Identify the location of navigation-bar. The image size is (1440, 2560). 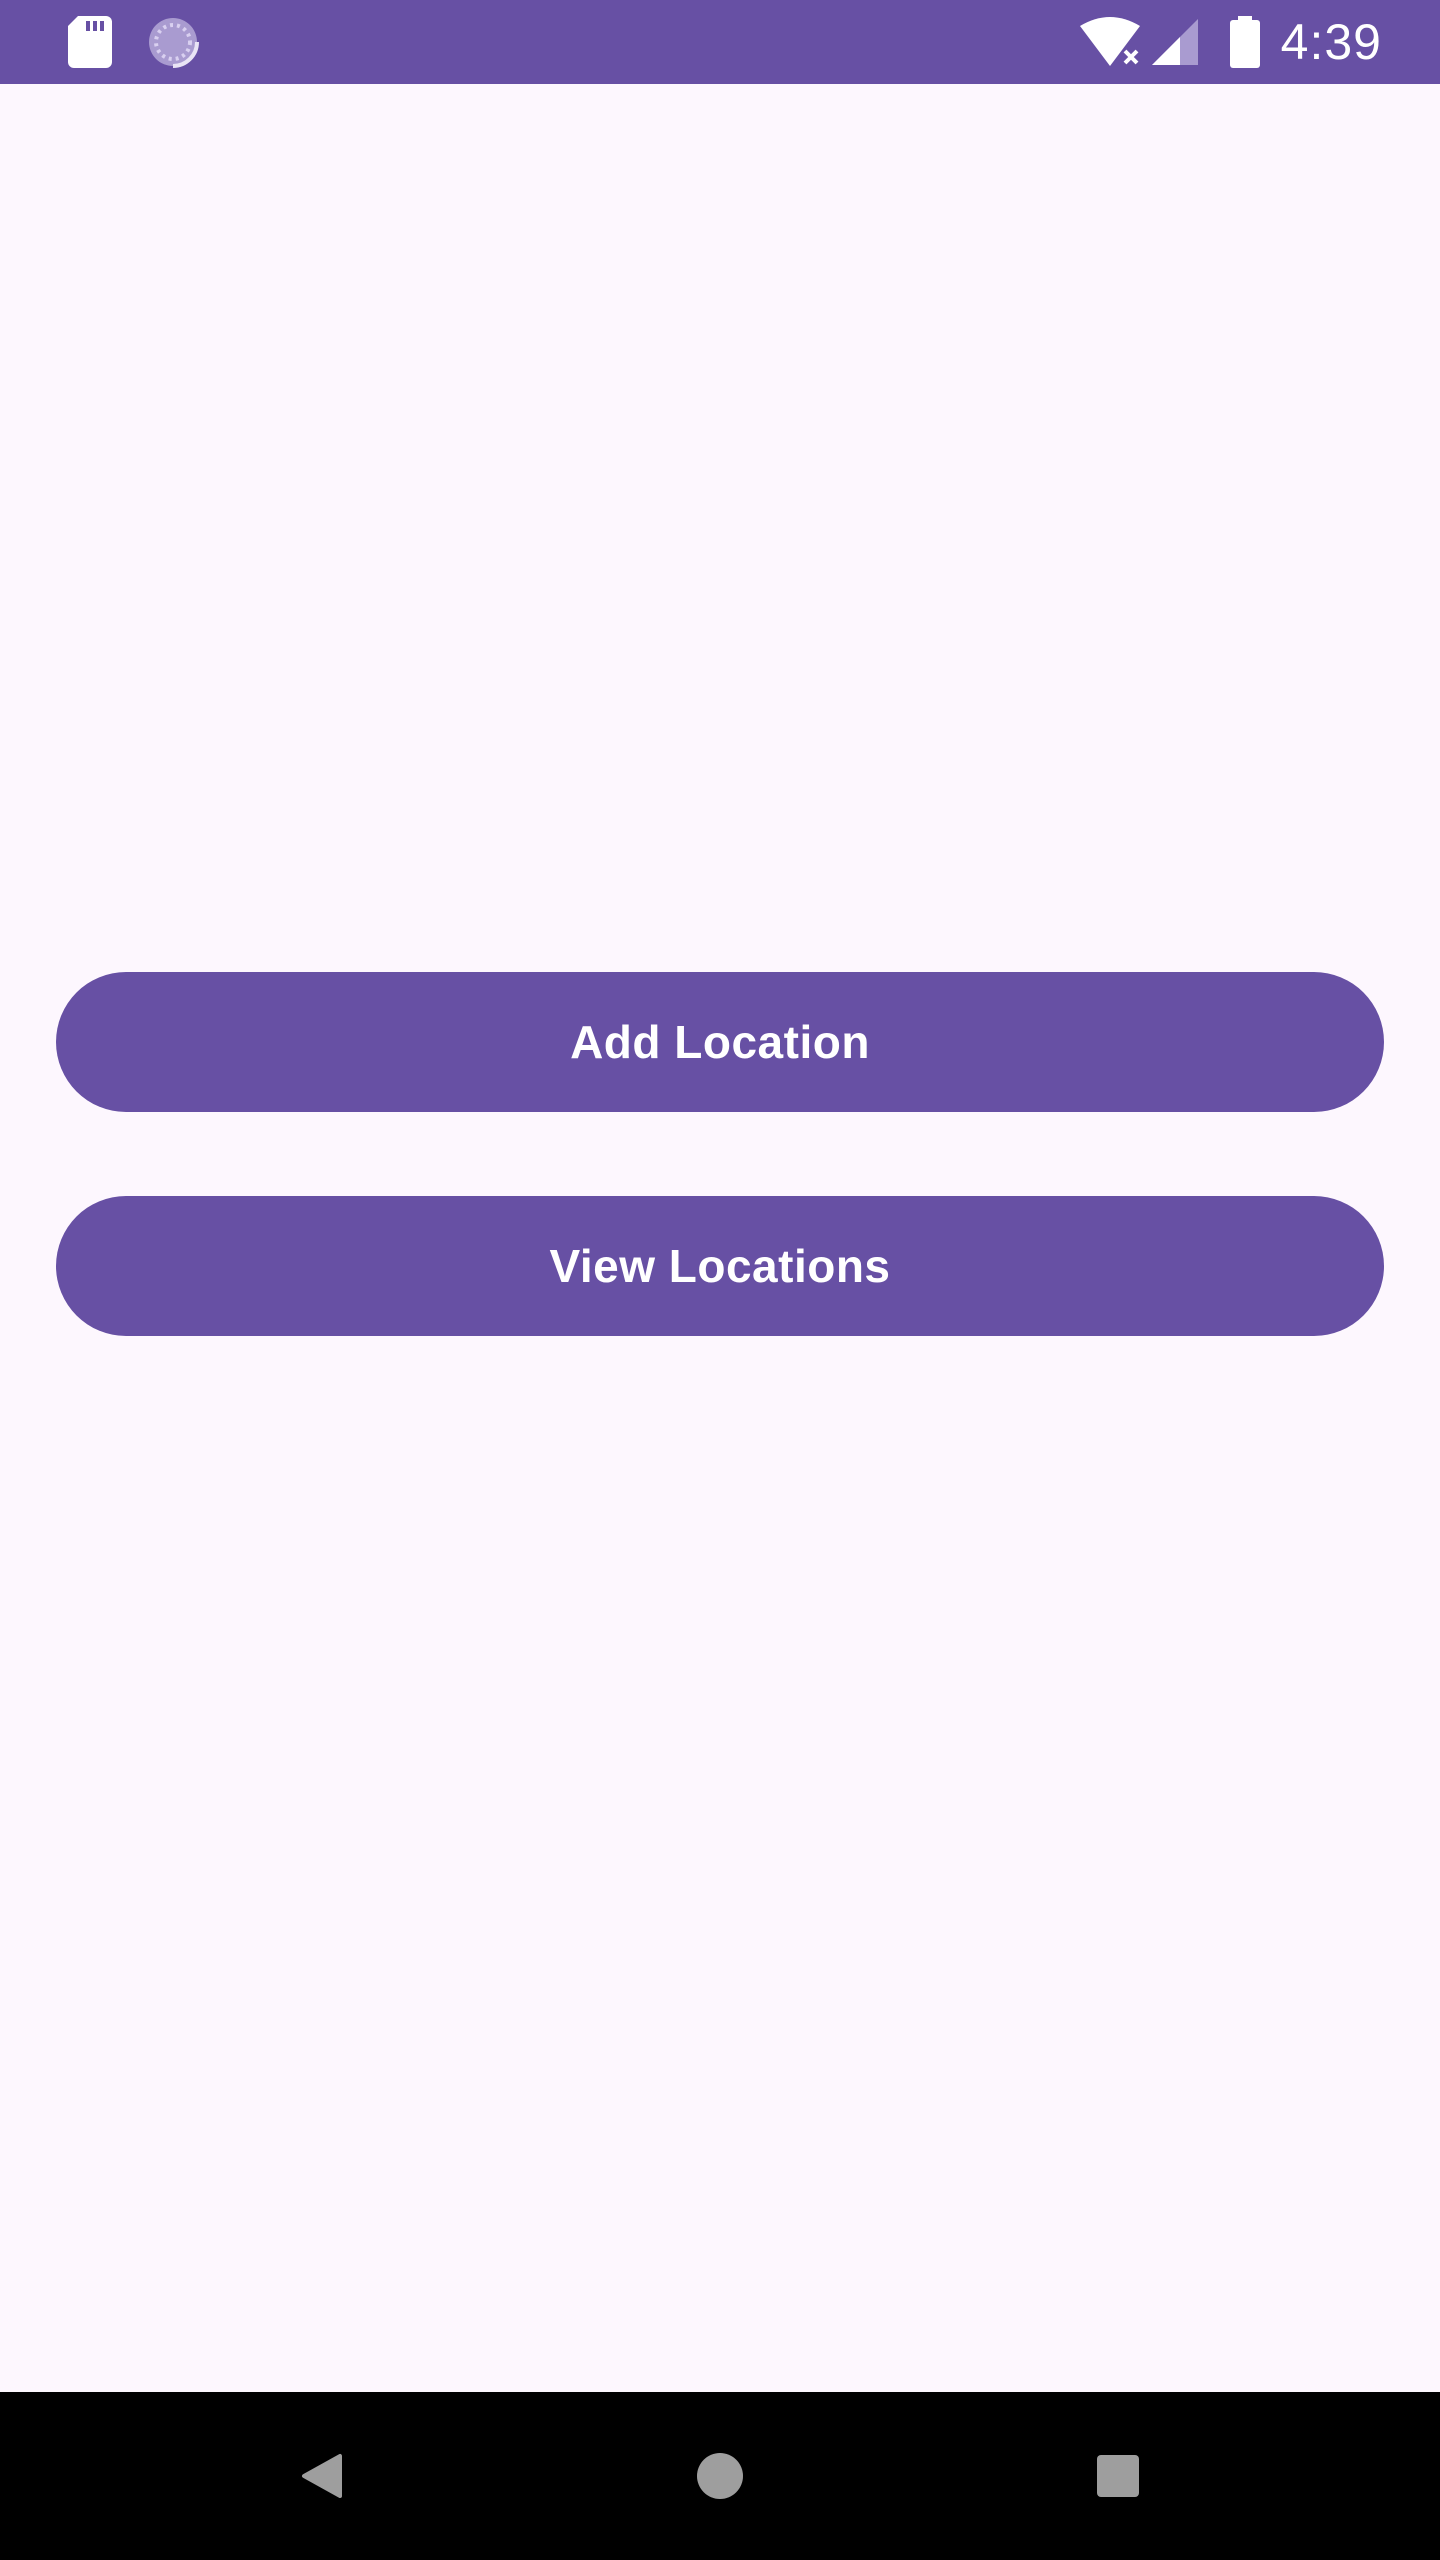
(720, 2476).